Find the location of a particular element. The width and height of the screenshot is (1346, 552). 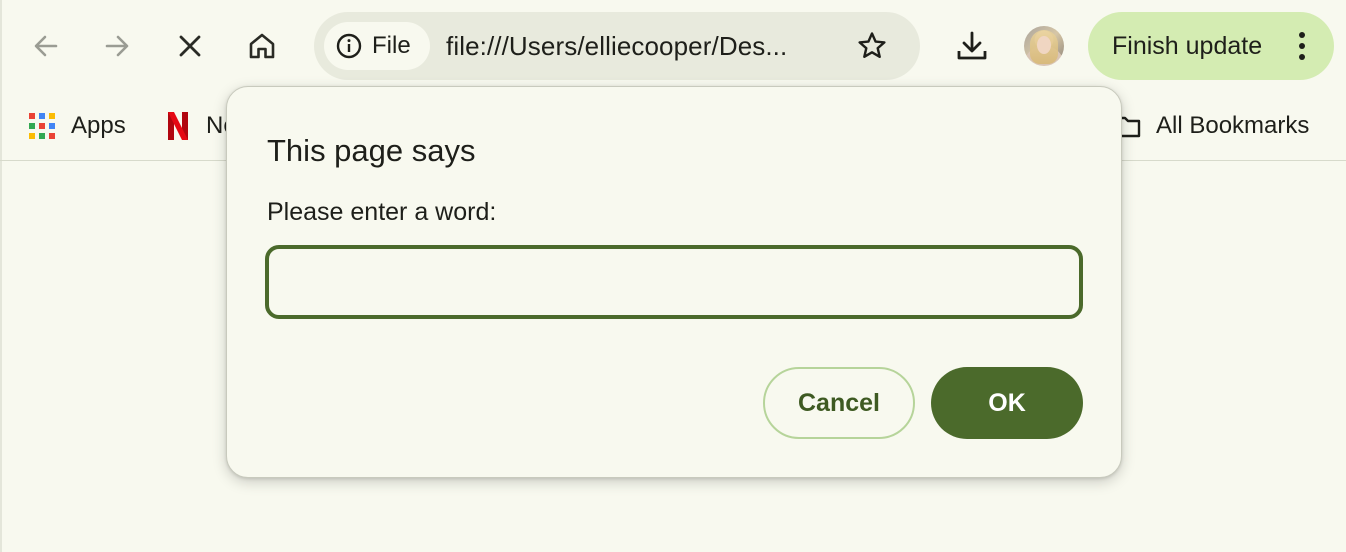

bookmark-apps: Apps is located at coordinates (77, 126).